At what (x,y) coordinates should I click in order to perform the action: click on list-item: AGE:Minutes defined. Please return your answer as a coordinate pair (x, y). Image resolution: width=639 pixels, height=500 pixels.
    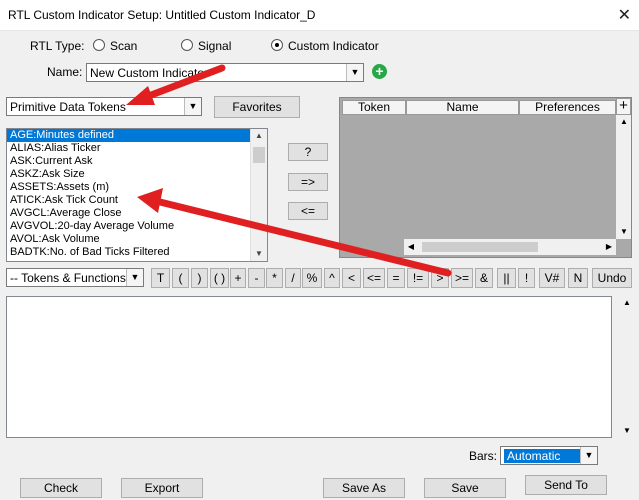
    Looking at the image, I should click on (137, 135).